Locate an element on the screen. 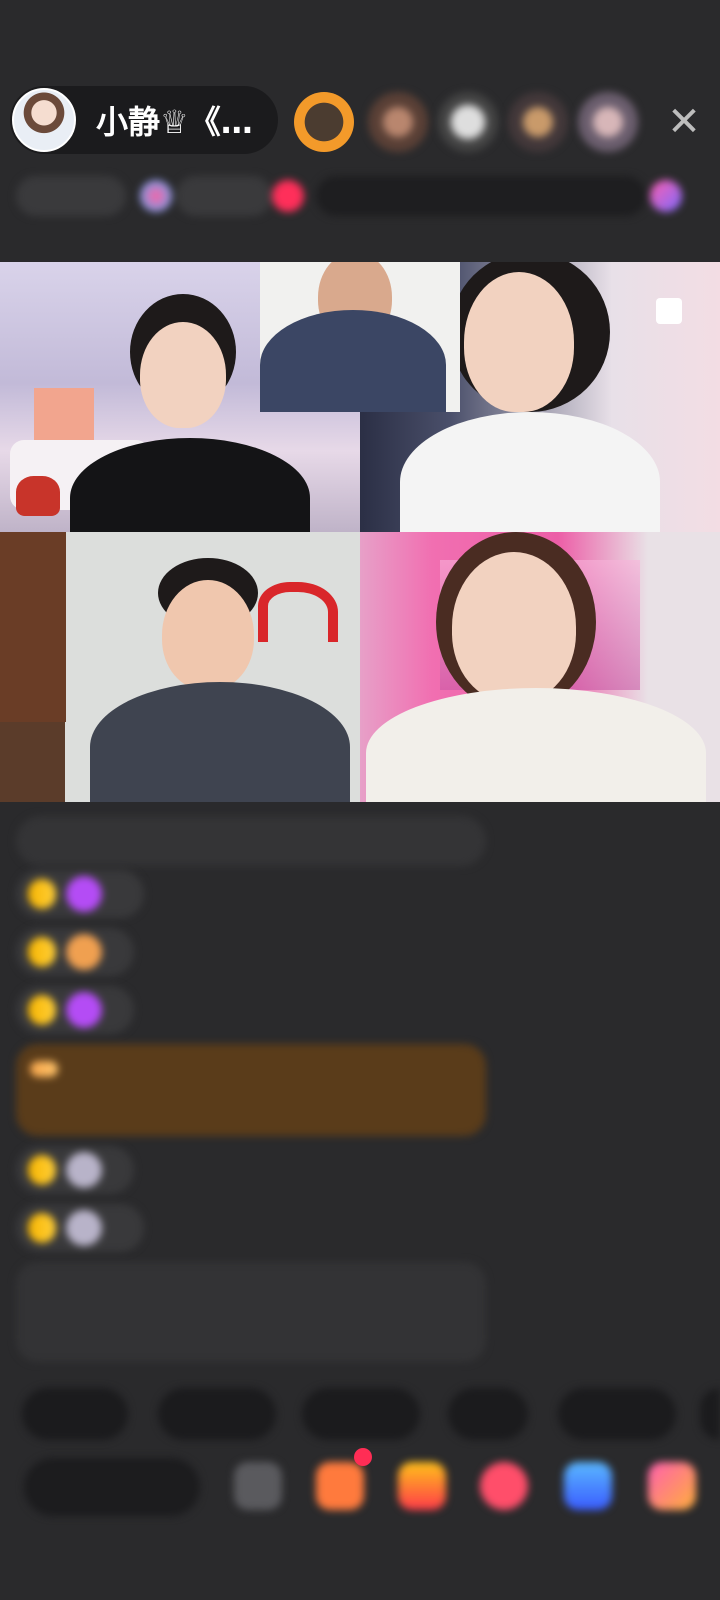  gift-box-icon is located at coordinates (340, 1486).